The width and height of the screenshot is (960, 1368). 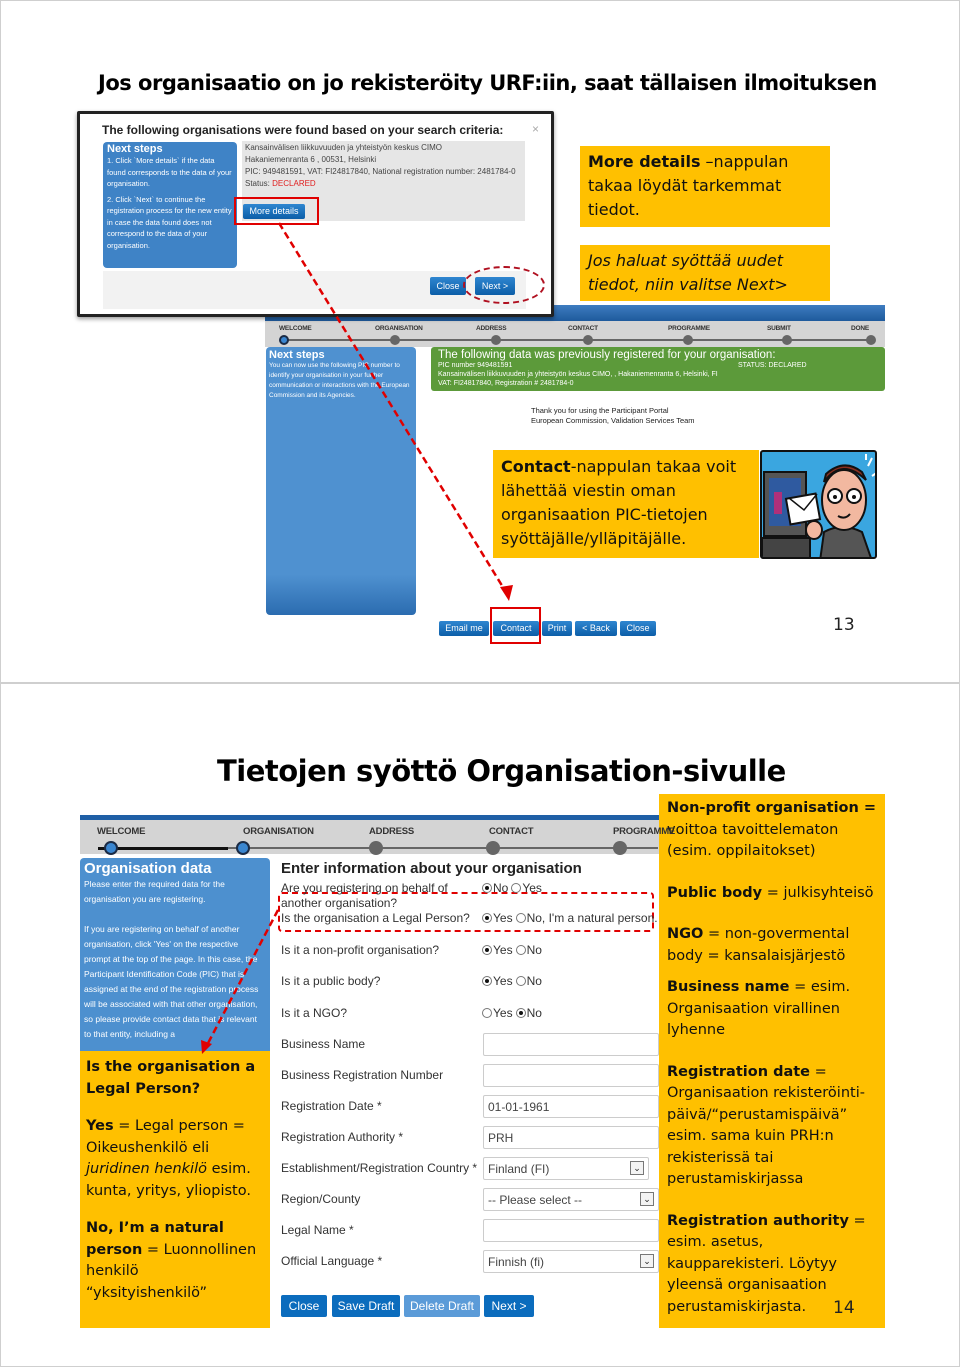 I want to click on field-value: 01-01-1961, so click(x=519, y=1107).